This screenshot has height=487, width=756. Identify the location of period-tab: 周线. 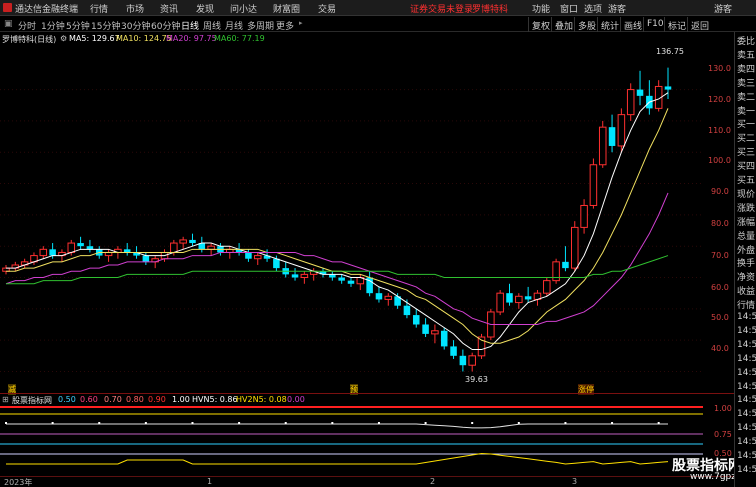
(212, 25).